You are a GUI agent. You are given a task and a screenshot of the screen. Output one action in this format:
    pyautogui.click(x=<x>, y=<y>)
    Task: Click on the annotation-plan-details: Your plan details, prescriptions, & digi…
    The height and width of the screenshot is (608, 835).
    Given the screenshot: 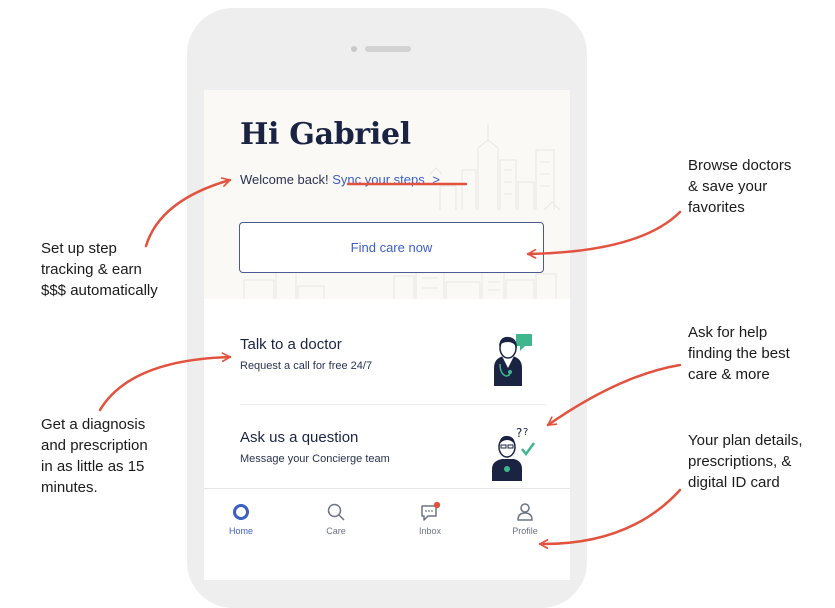 What is the action you would take?
    pyautogui.click(x=745, y=461)
    